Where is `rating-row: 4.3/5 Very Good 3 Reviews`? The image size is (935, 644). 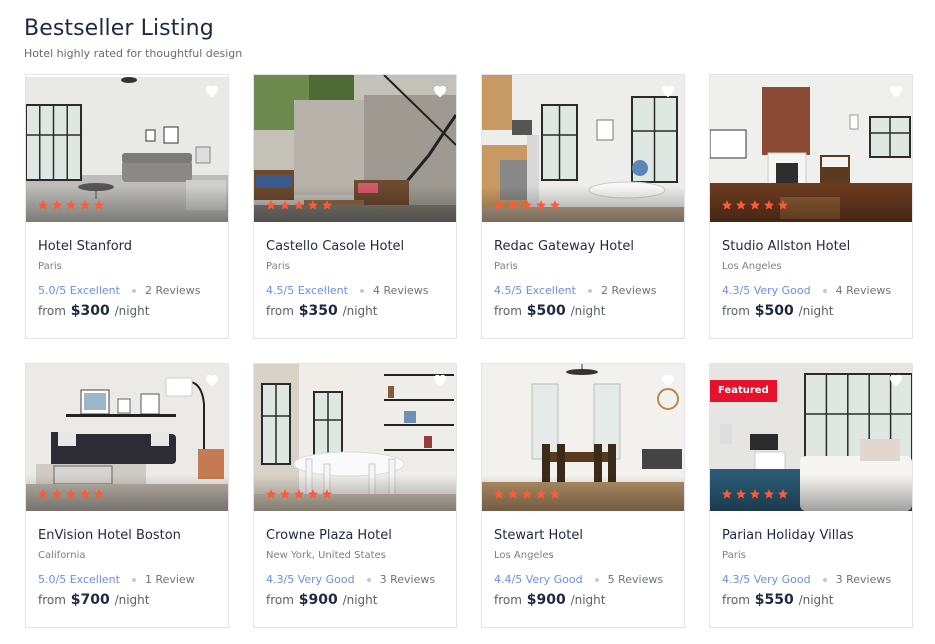
rating-row: 4.3/5 Very Good 3 Reviews is located at coordinates (355, 580).